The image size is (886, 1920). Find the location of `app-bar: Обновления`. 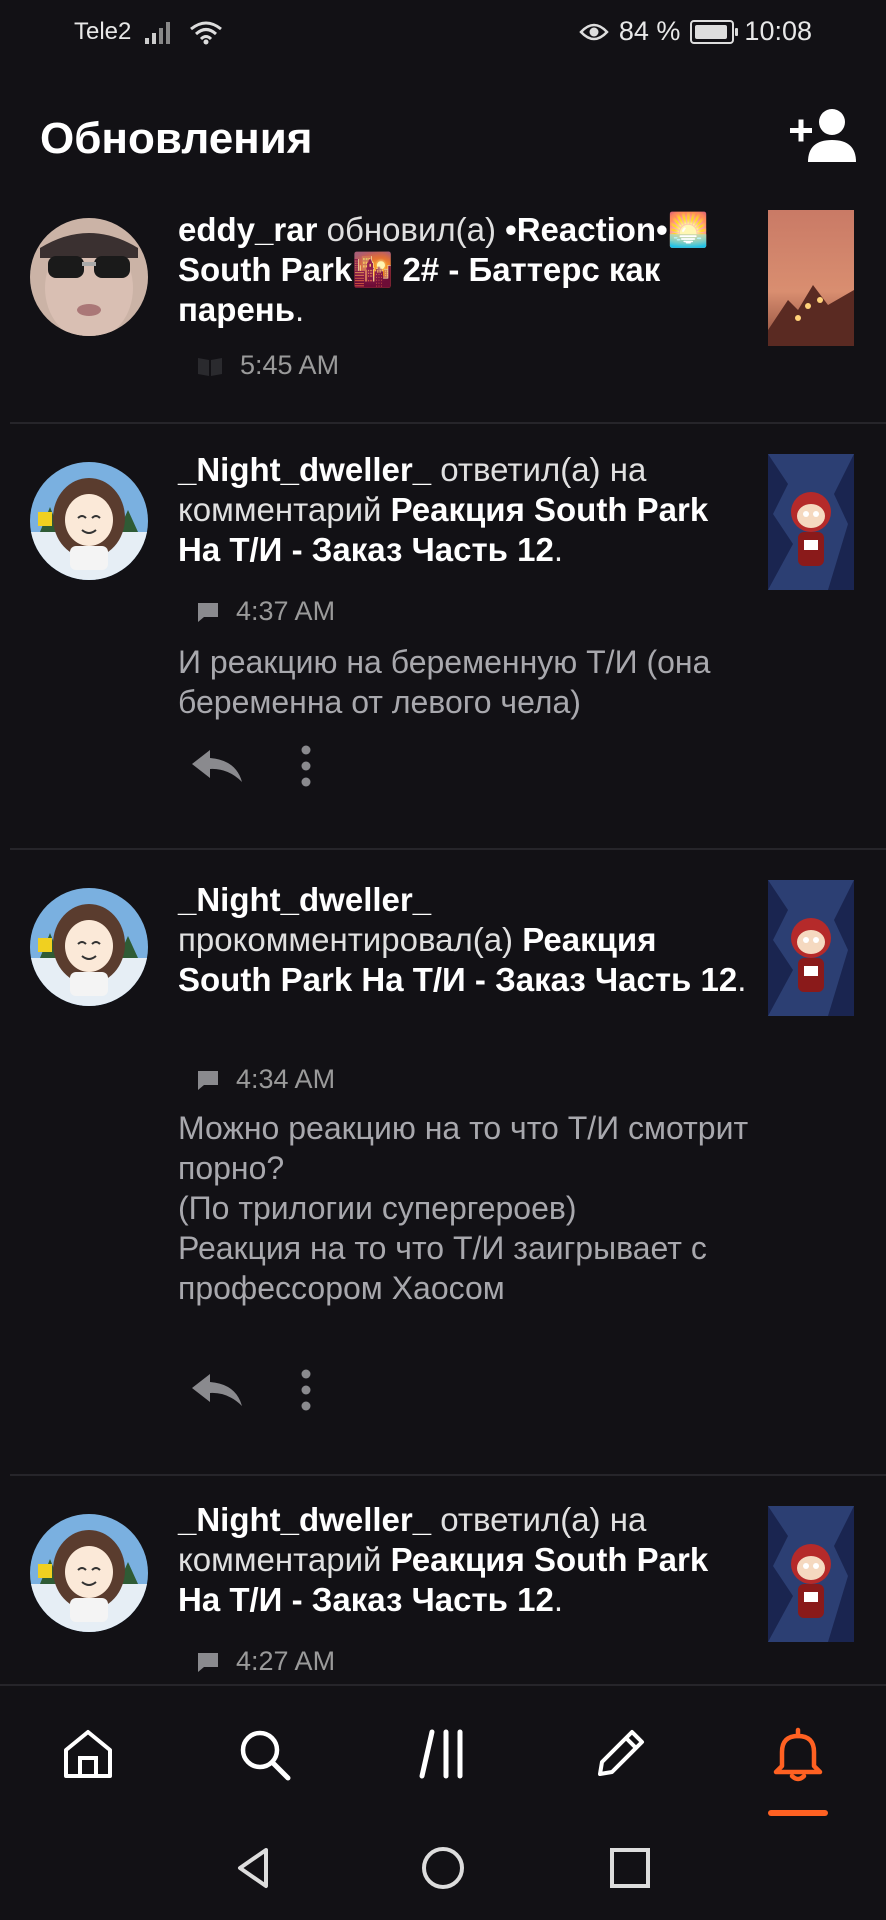

app-bar: Обновления is located at coordinates (443, 138).